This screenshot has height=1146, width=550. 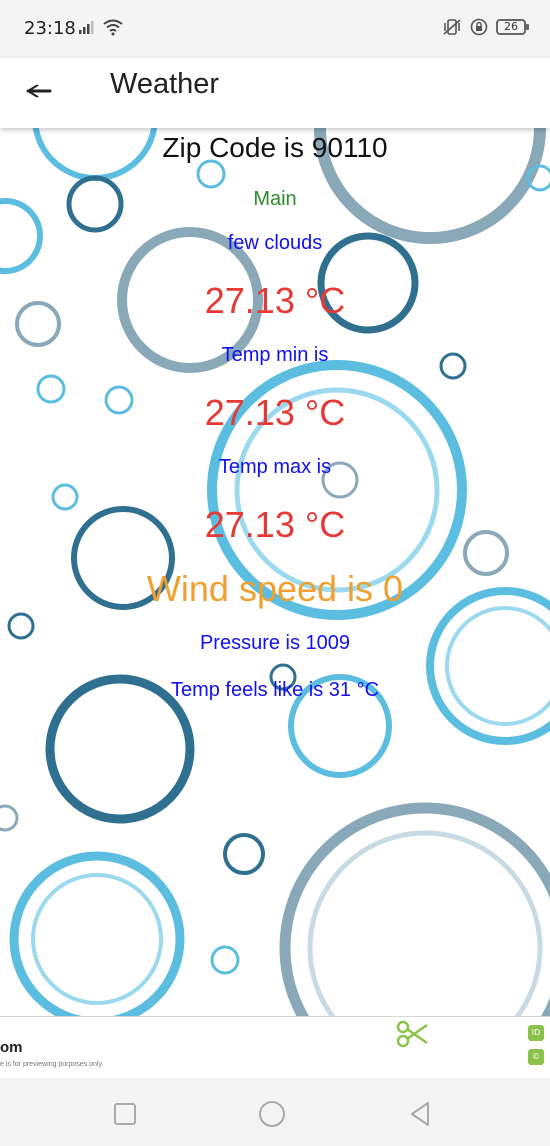 What do you see at coordinates (275, 243) in the screenshot?
I see `weather-description: few clouds` at bounding box center [275, 243].